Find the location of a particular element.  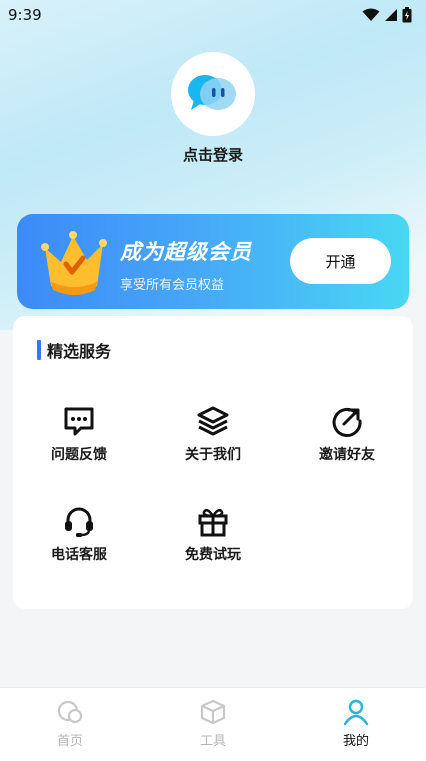

status-icons is located at coordinates (387, 15).